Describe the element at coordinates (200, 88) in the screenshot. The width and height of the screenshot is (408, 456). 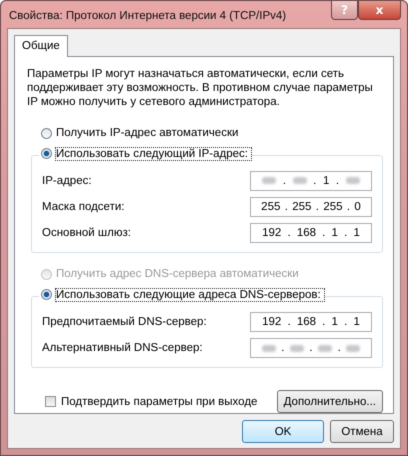
I see `description-text: Параметры IP могут назначаться автоматически, если сеть поддерживает эту возможность. В противном случае параметры IP можно получить у сетевого администратора.` at that location.